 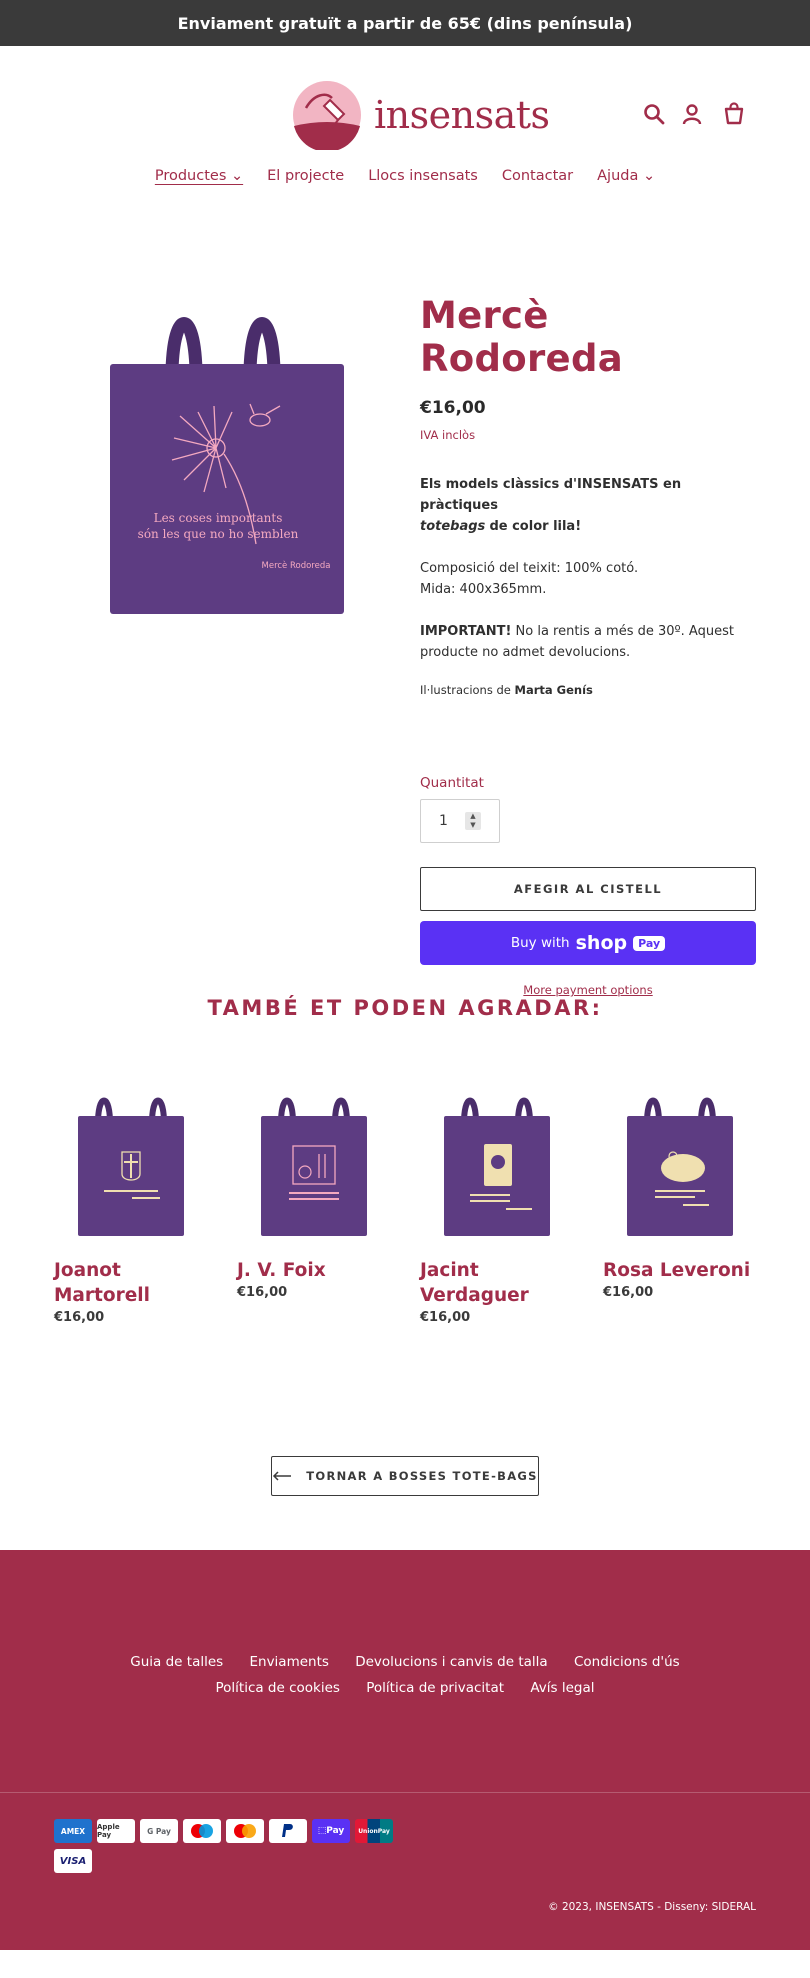 What do you see at coordinates (562, 1688) in the screenshot?
I see `footer-link-avis-legal: Avís legal` at bounding box center [562, 1688].